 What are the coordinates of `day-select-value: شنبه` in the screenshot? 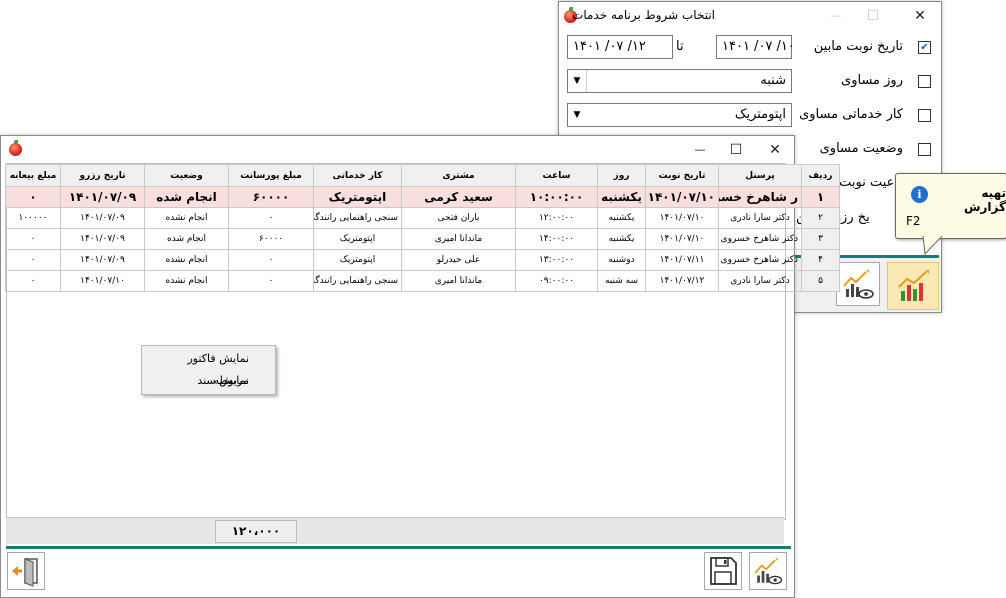 It's located at (773, 80).